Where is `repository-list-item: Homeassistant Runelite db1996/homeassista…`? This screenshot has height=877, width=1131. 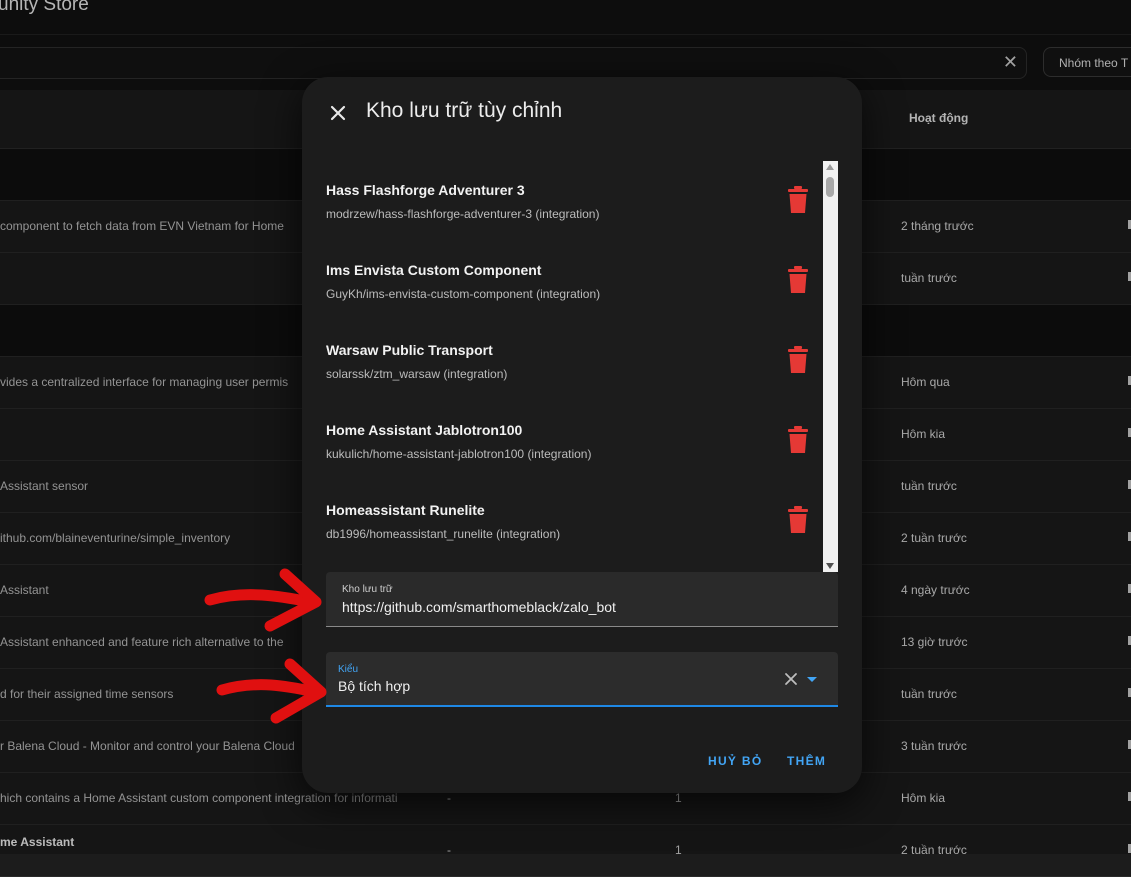
repository-list-item: Homeassistant Runelite db1996/homeassista… is located at coordinates (576, 521).